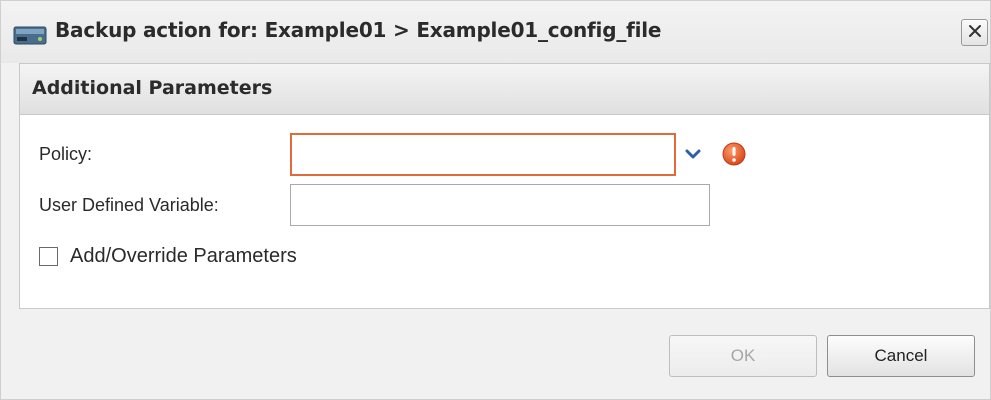  I want to click on panel-header: Additional Parameters, so click(504, 89).